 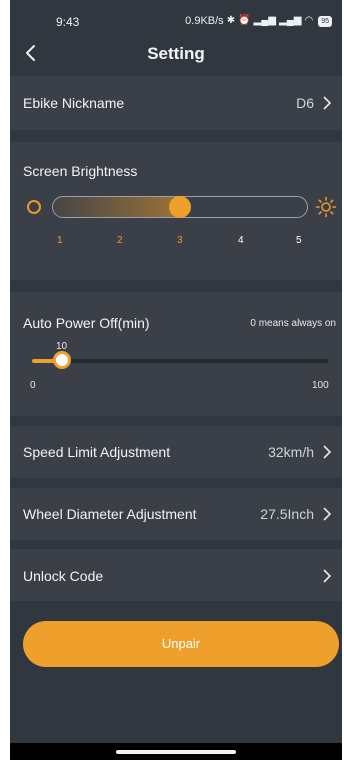 I want to click on auto-power-note: 0 means always on, so click(x=293, y=323).